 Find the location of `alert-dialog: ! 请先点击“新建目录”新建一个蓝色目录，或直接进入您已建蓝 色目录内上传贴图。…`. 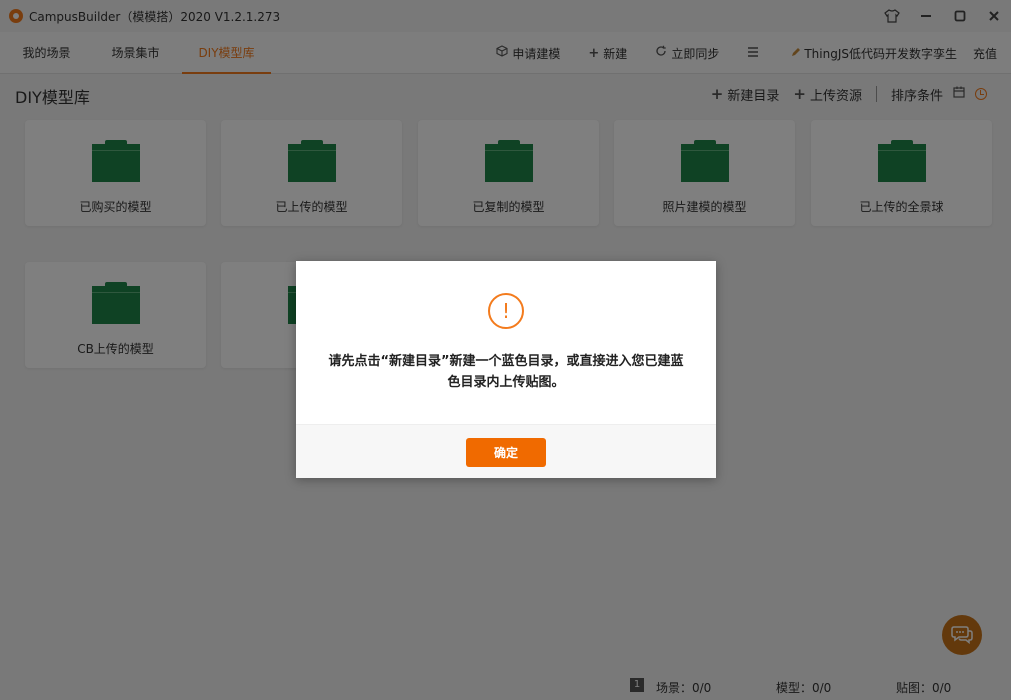

alert-dialog: ! 请先点击“新建目录”新建一个蓝色目录，或直接进入您已建蓝 色目录内上传贴图。… is located at coordinates (506, 369).